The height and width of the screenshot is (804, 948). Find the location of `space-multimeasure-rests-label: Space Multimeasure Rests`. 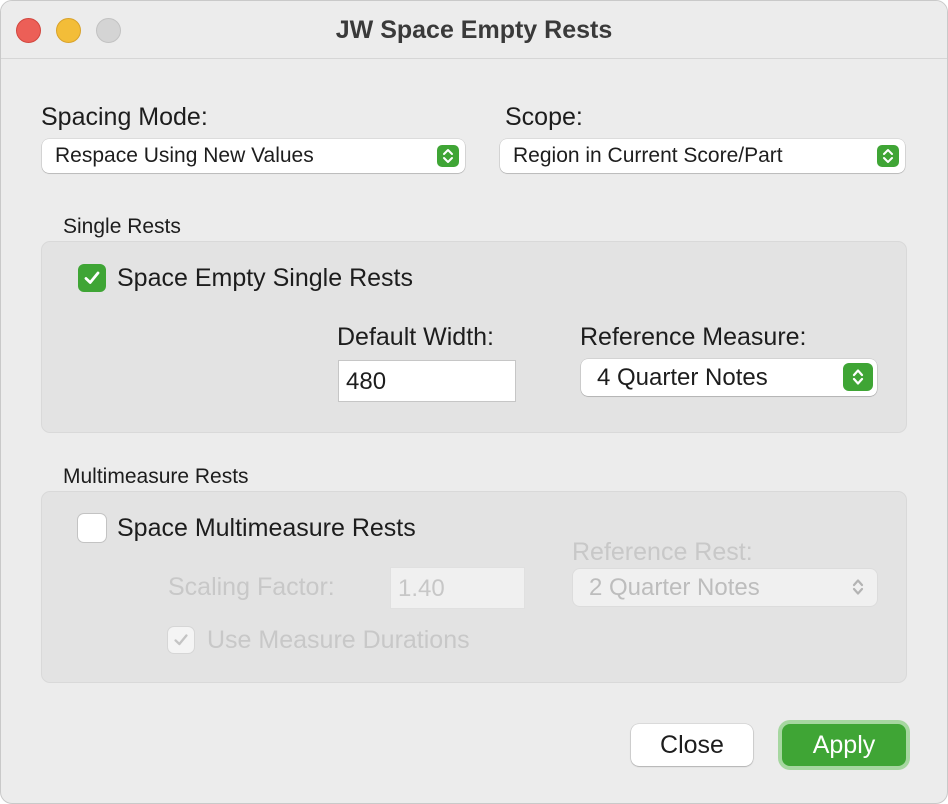

space-multimeasure-rests-label: Space Multimeasure Rests is located at coordinates (266, 528).